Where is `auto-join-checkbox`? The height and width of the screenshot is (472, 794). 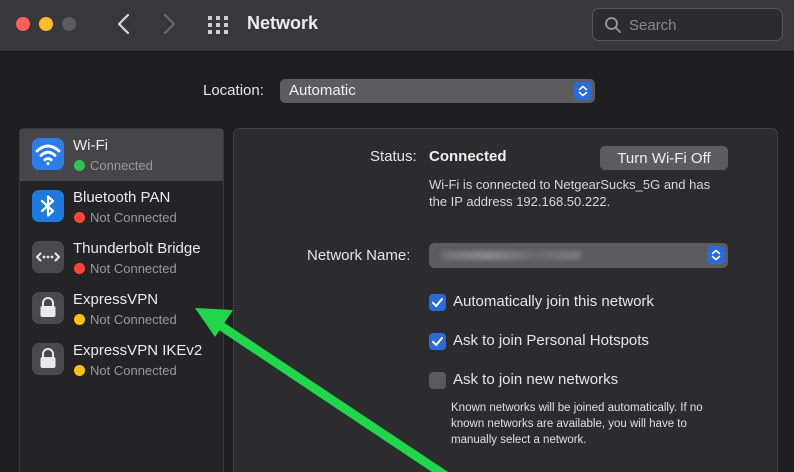 auto-join-checkbox is located at coordinates (437, 302).